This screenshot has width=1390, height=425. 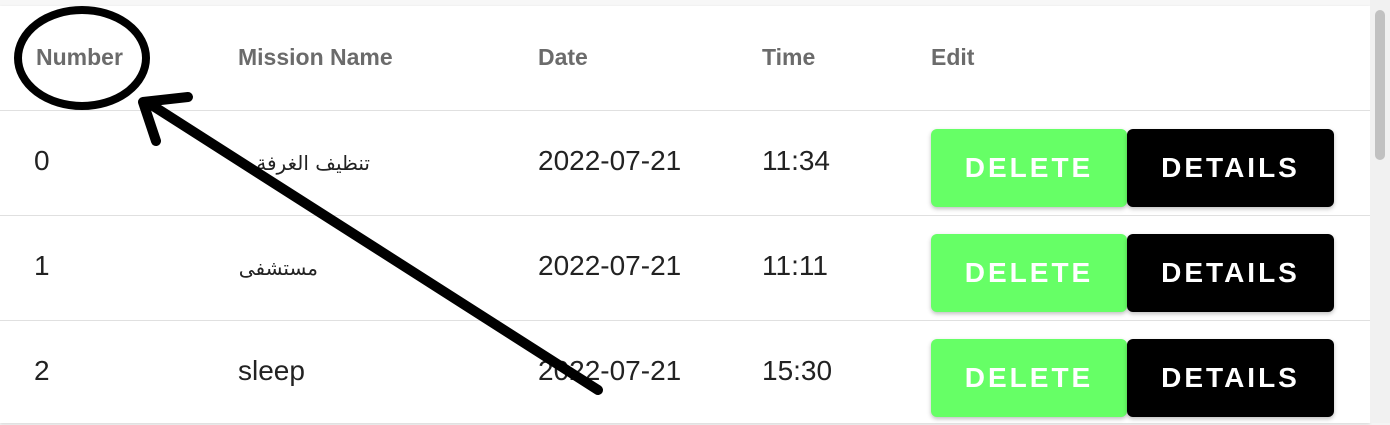 I want to click on row-time: 11:11, so click(x=795, y=265).